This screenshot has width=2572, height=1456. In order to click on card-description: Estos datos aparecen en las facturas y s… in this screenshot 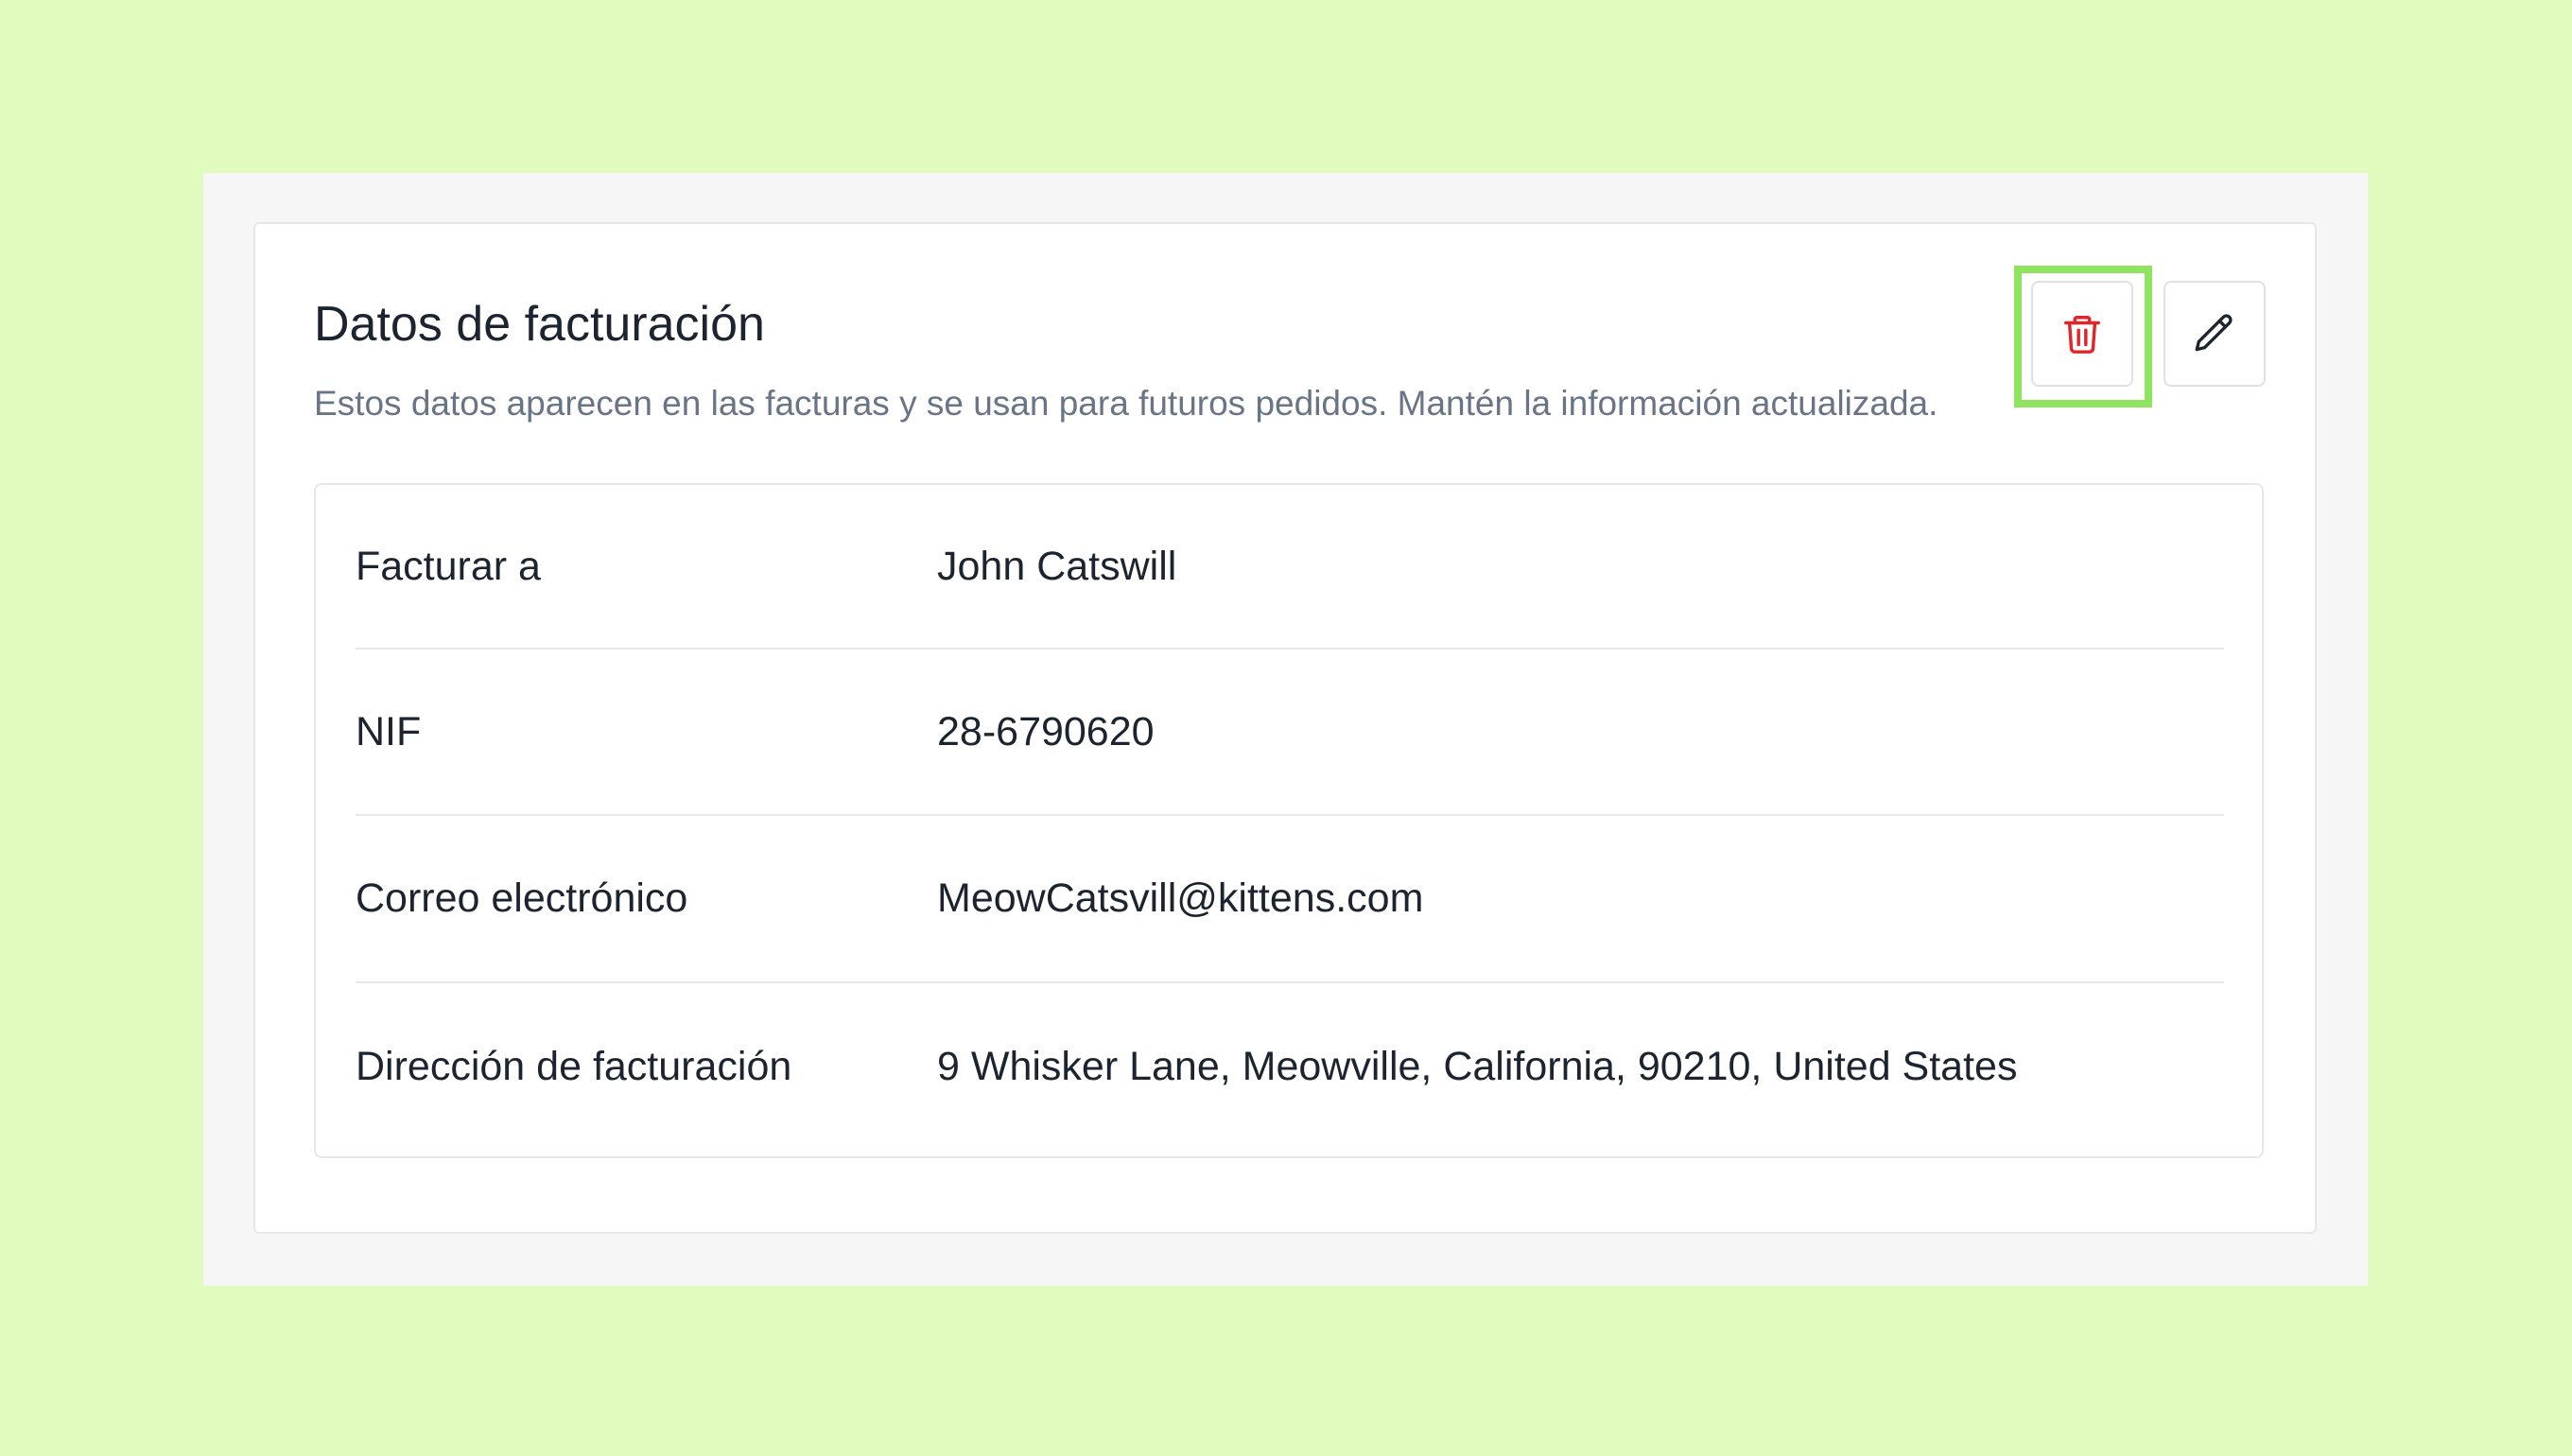, I will do `click(1126, 403)`.